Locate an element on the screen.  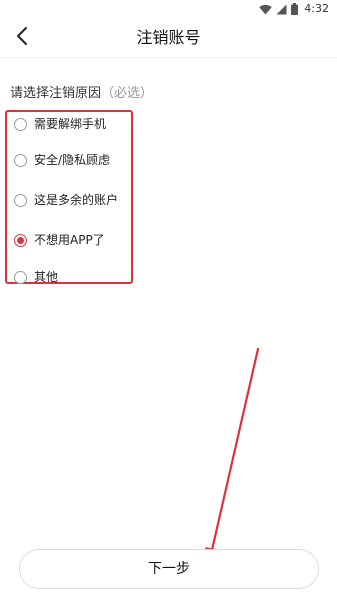
reason-option-label: 不想用APP了 is located at coordinates (69, 240).